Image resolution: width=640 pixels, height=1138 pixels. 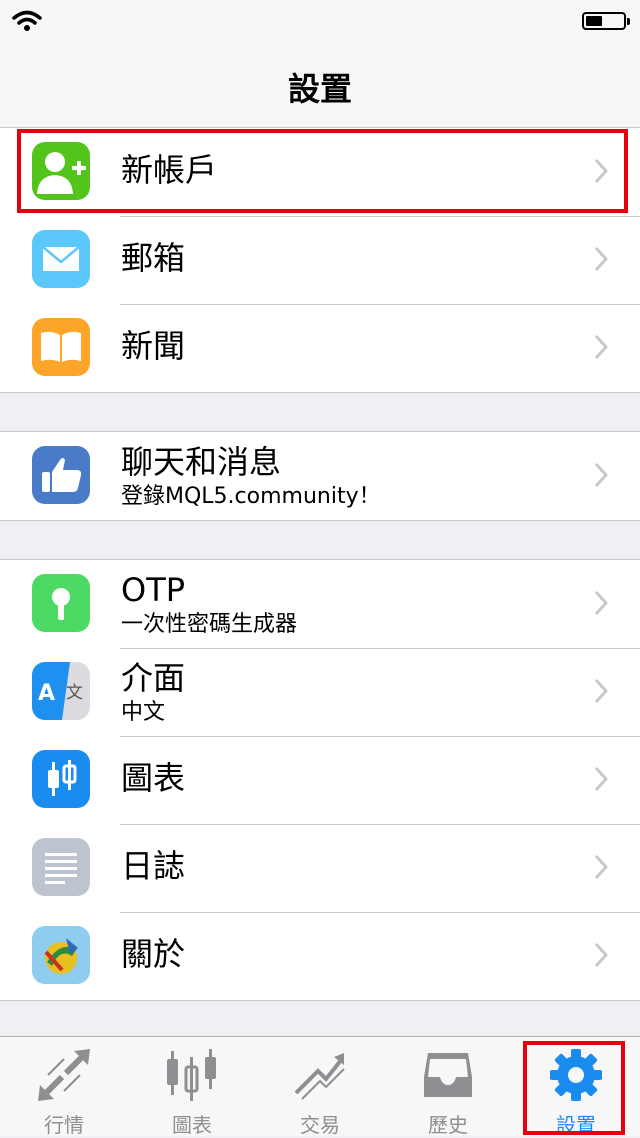 What do you see at coordinates (320, 604) in the screenshot?
I see `settings-item-otp: OTP 一次性密碼生成器` at bounding box center [320, 604].